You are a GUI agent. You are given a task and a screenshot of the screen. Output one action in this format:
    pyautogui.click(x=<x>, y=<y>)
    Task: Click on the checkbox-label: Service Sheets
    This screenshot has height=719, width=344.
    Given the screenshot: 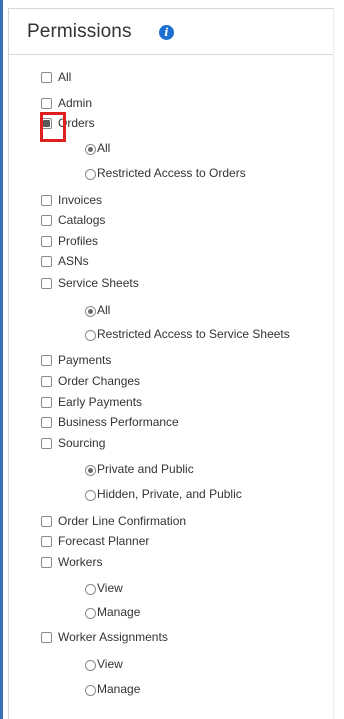 What is the action you would take?
    pyautogui.click(x=98, y=283)
    